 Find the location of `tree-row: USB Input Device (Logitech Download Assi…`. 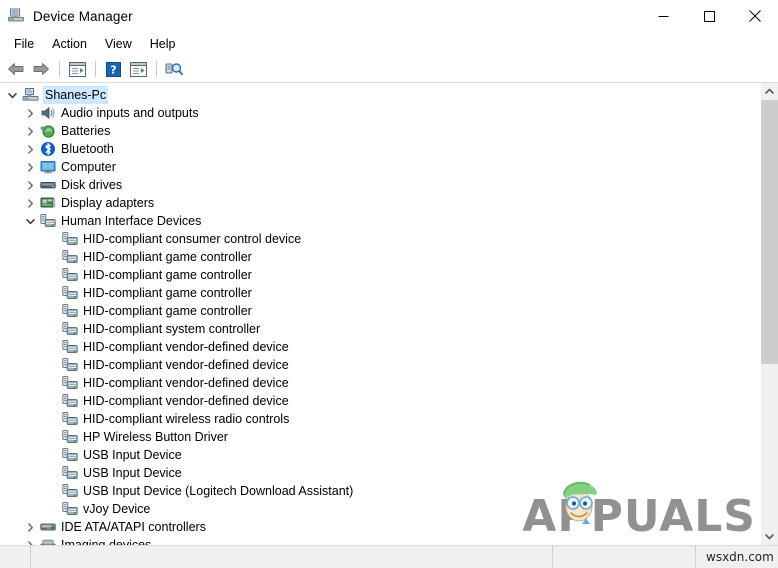

tree-row: USB Input Device (Logitech Download Assi… is located at coordinates (380, 491).